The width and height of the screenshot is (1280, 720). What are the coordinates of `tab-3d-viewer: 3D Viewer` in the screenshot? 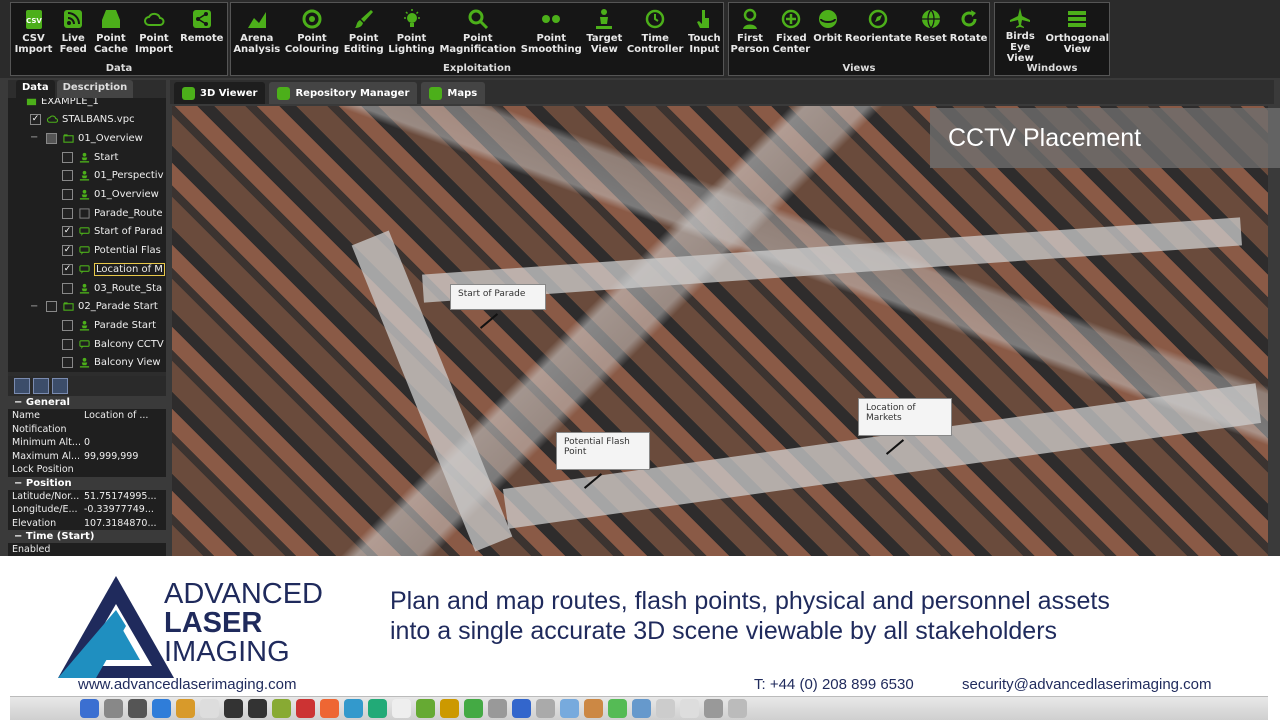 It's located at (220, 93).